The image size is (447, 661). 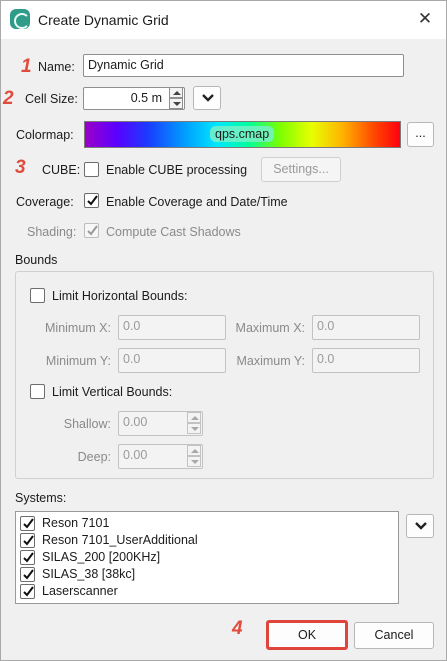 What do you see at coordinates (61, 170) in the screenshot?
I see `cube-label: CUBE:` at bounding box center [61, 170].